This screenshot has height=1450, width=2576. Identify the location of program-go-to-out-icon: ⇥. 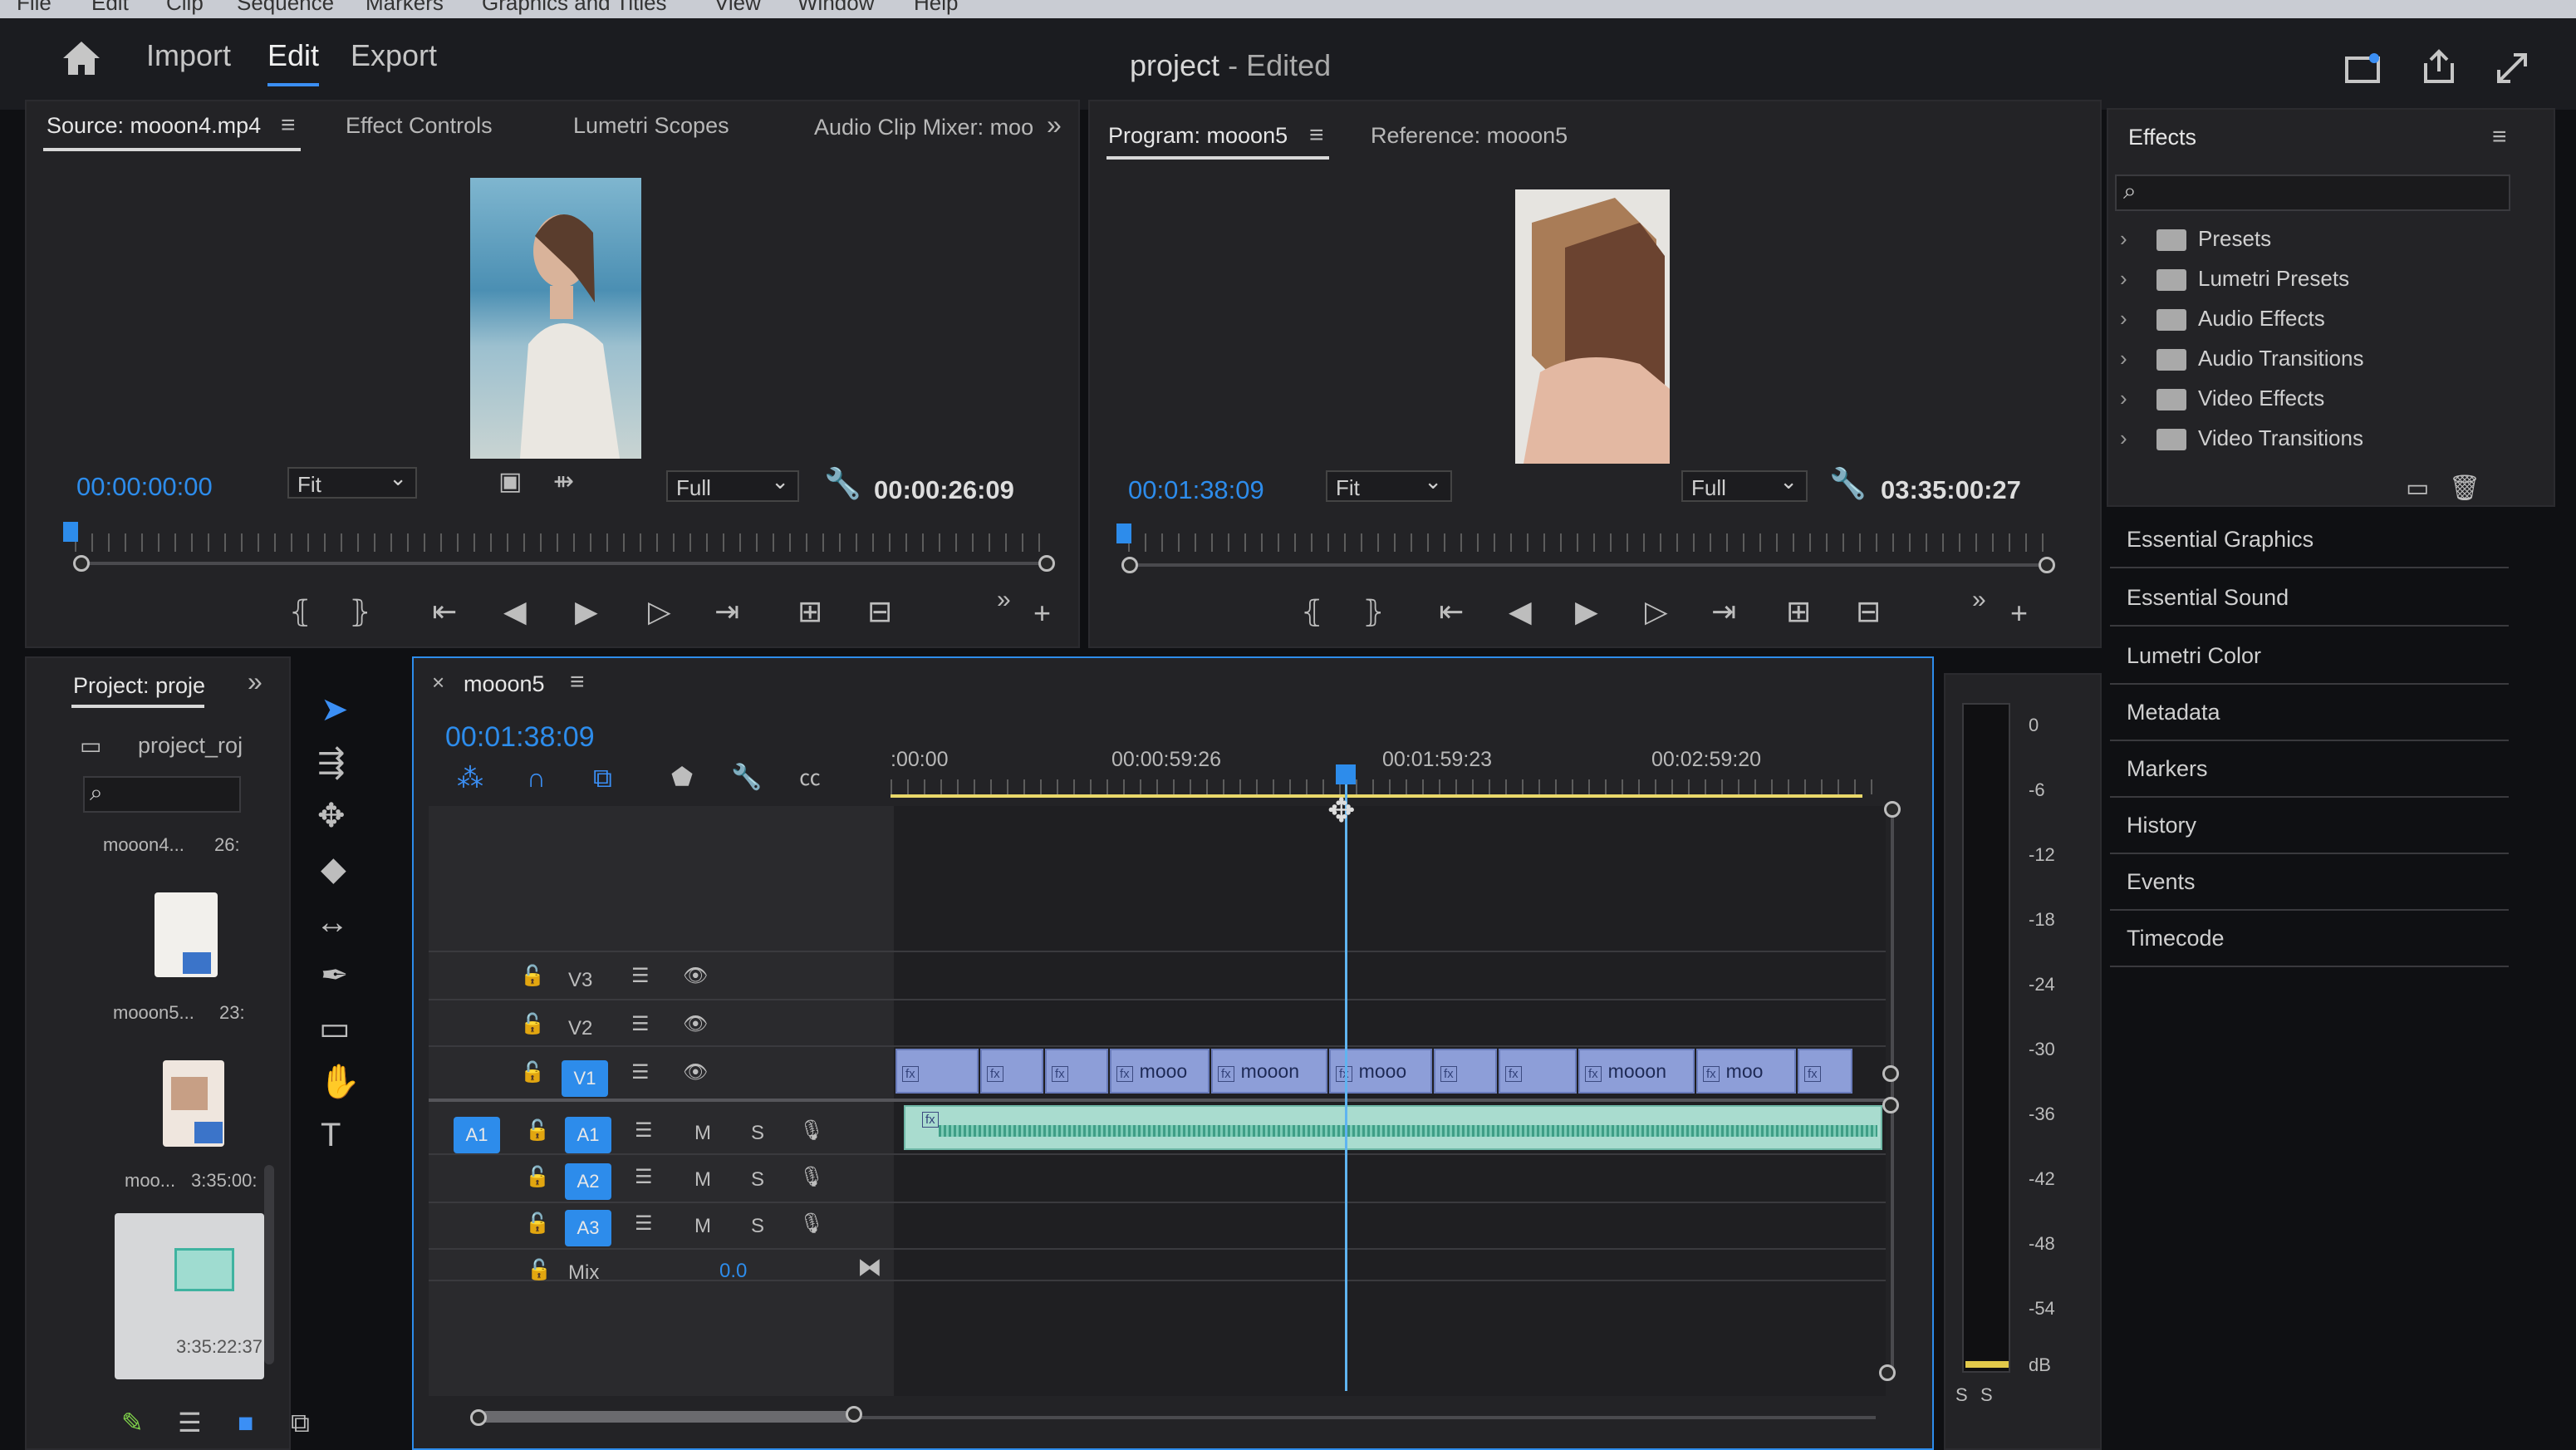
(1723, 612).